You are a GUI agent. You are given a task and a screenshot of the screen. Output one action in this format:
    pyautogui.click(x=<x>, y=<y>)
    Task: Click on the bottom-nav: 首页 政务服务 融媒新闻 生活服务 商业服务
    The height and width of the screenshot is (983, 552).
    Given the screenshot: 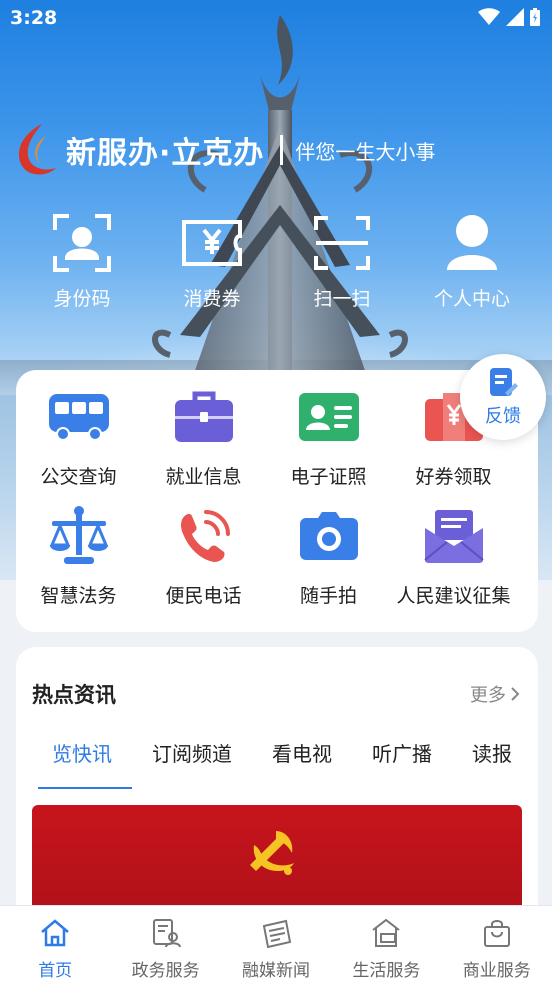 What is the action you would take?
    pyautogui.click(x=276, y=944)
    